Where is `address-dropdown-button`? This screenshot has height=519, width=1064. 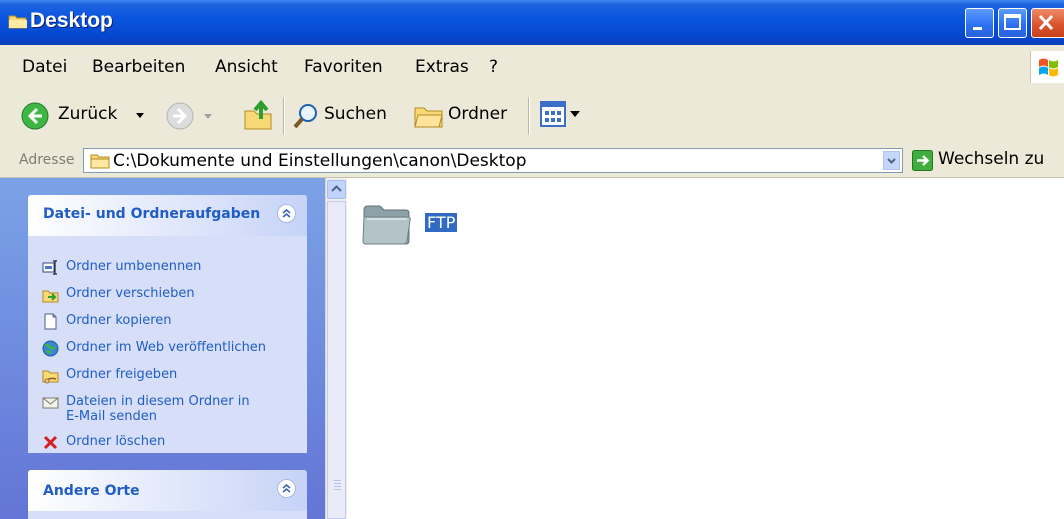
address-dropdown-button is located at coordinates (891, 160).